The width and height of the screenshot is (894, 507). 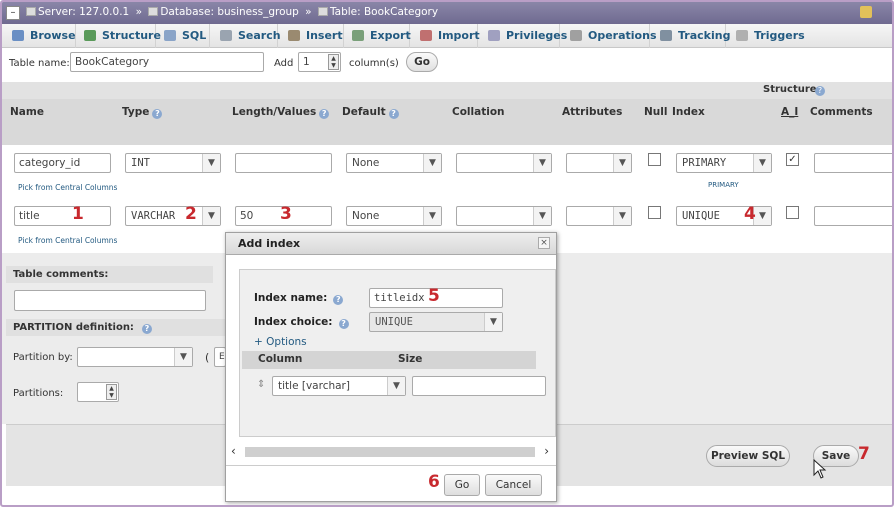 What do you see at coordinates (153, 216) in the screenshot?
I see `type-value: VARCHAR` at bounding box center [153, 216].